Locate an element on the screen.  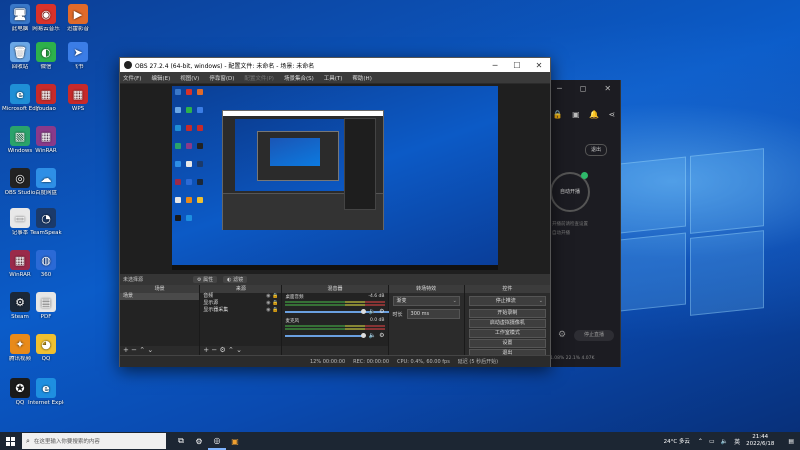
taskbar-search: ⌕ 在这里输入你要搜索的内容 is located at coordinates (94, 441).